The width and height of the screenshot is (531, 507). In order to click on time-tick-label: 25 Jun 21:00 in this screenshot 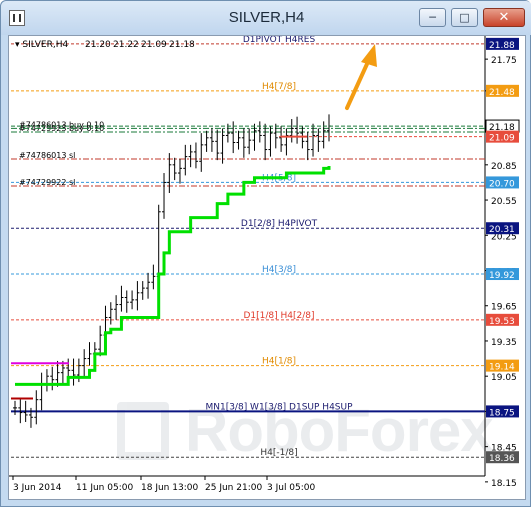, I will do `click(233, 488)`.